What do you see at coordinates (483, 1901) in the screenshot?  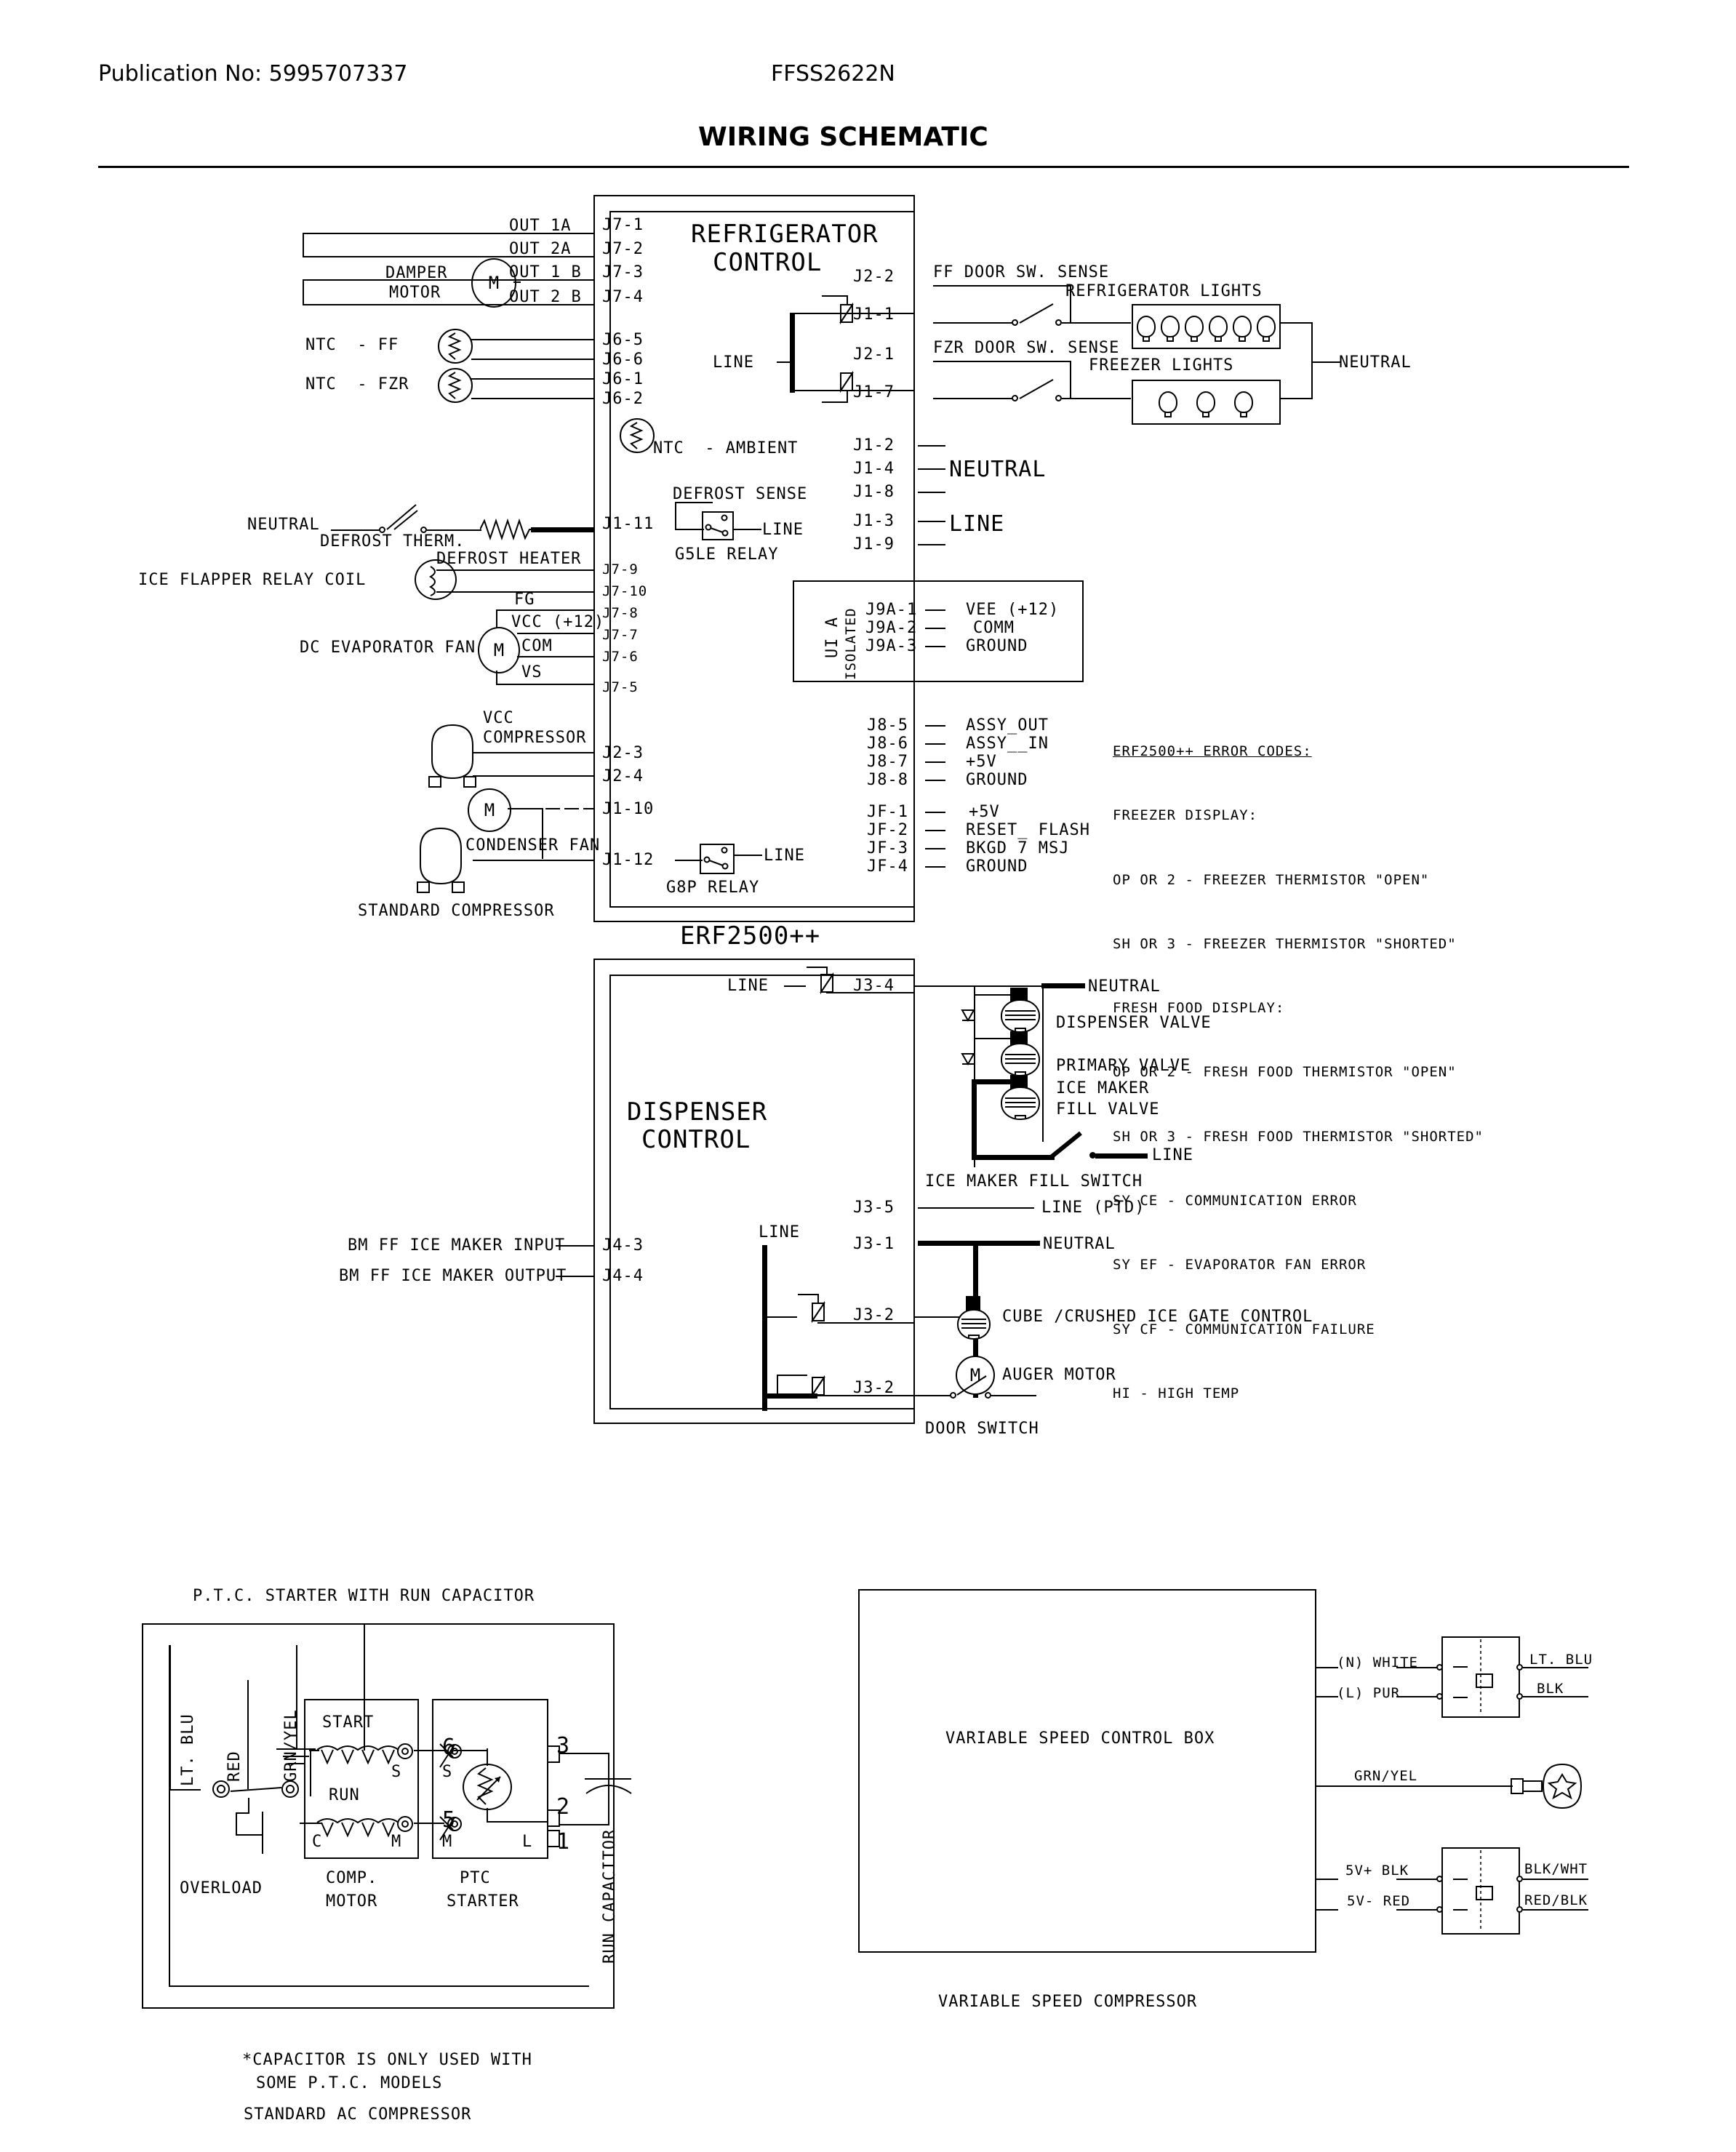 I see `ptc-starter-label-2: STARTER` at bounding box center [483, 1901].